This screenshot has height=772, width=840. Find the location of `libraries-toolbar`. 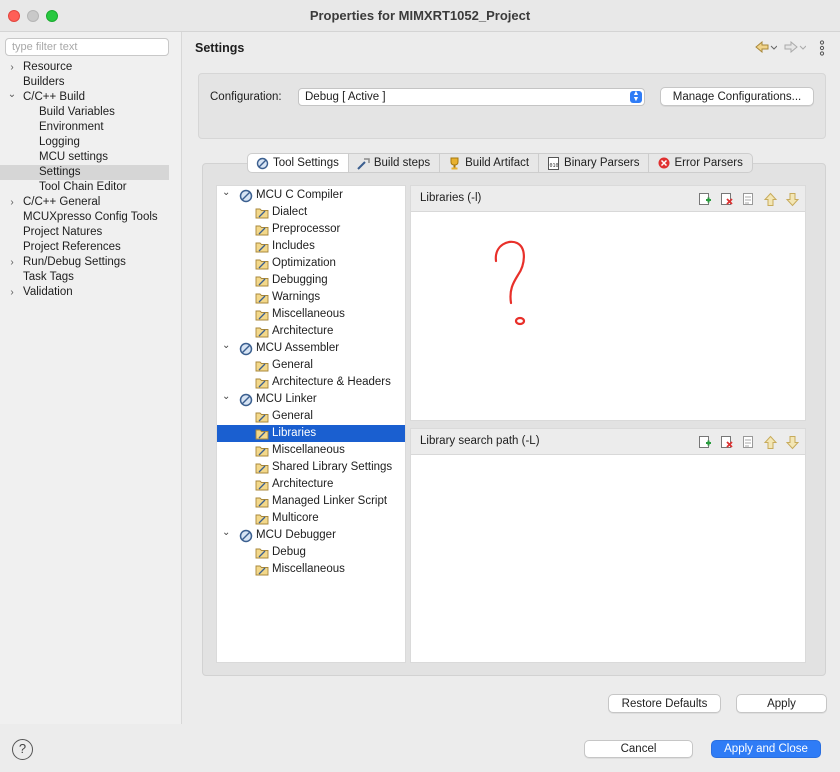

libraries-toolbar is located at coordinates (748, 199).